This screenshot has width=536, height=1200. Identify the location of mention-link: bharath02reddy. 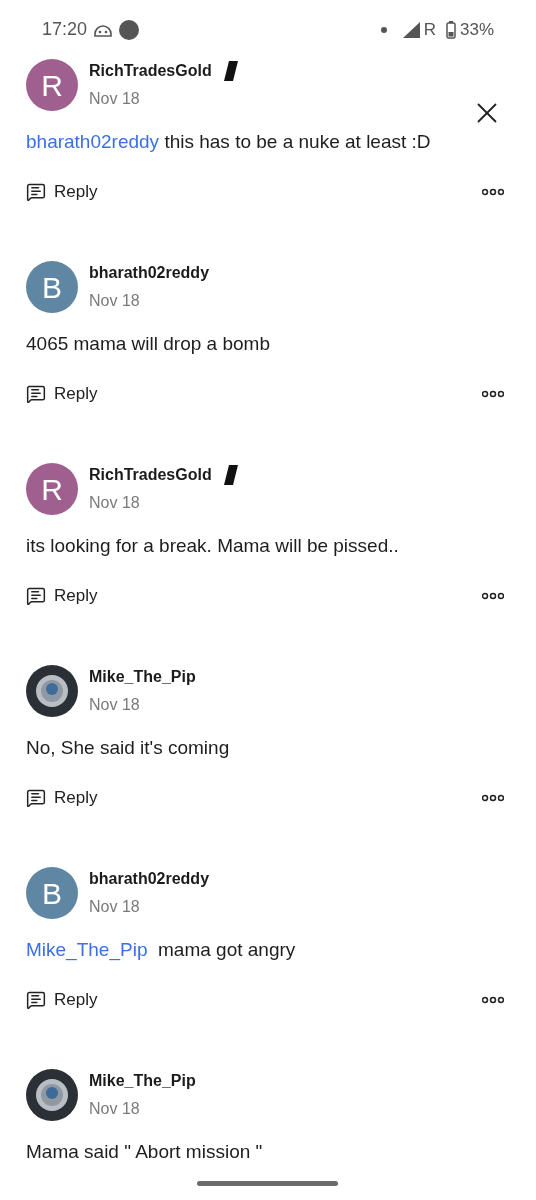
(93, 141).